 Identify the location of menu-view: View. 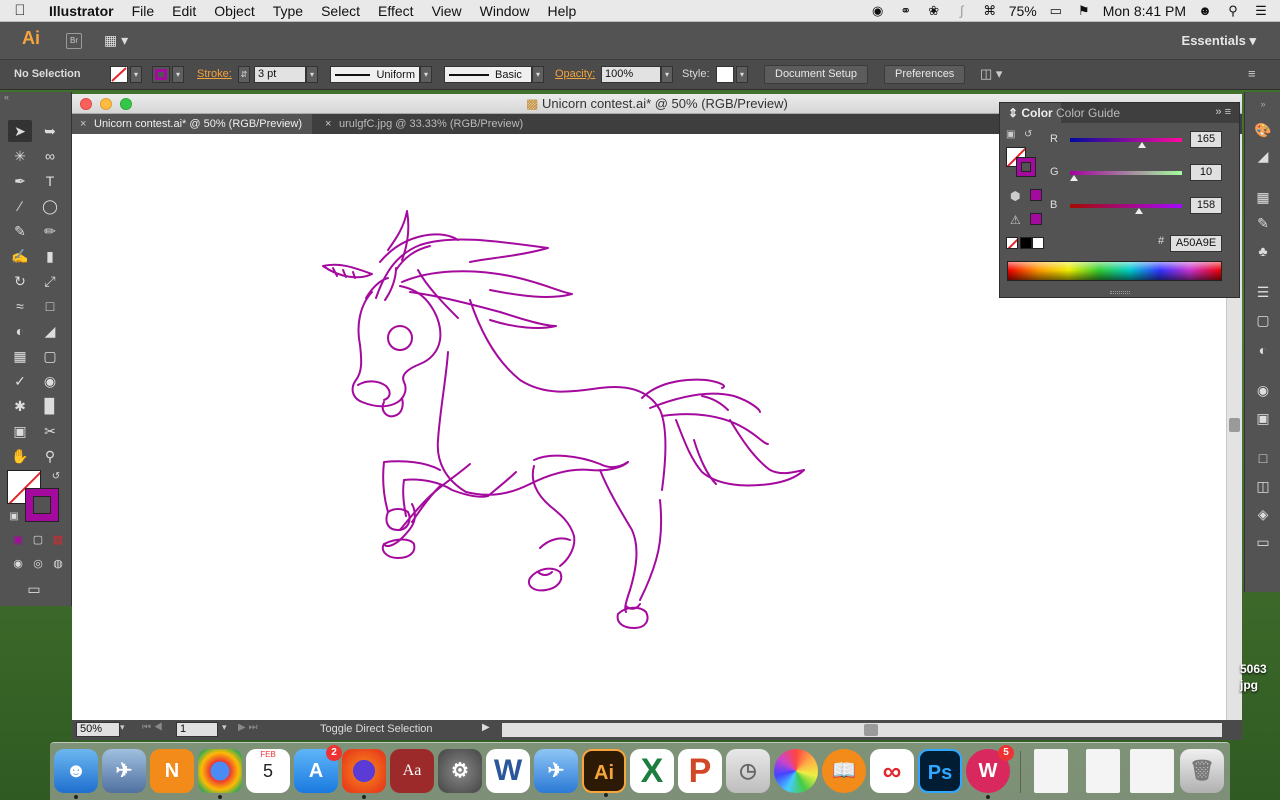
(447, 11).